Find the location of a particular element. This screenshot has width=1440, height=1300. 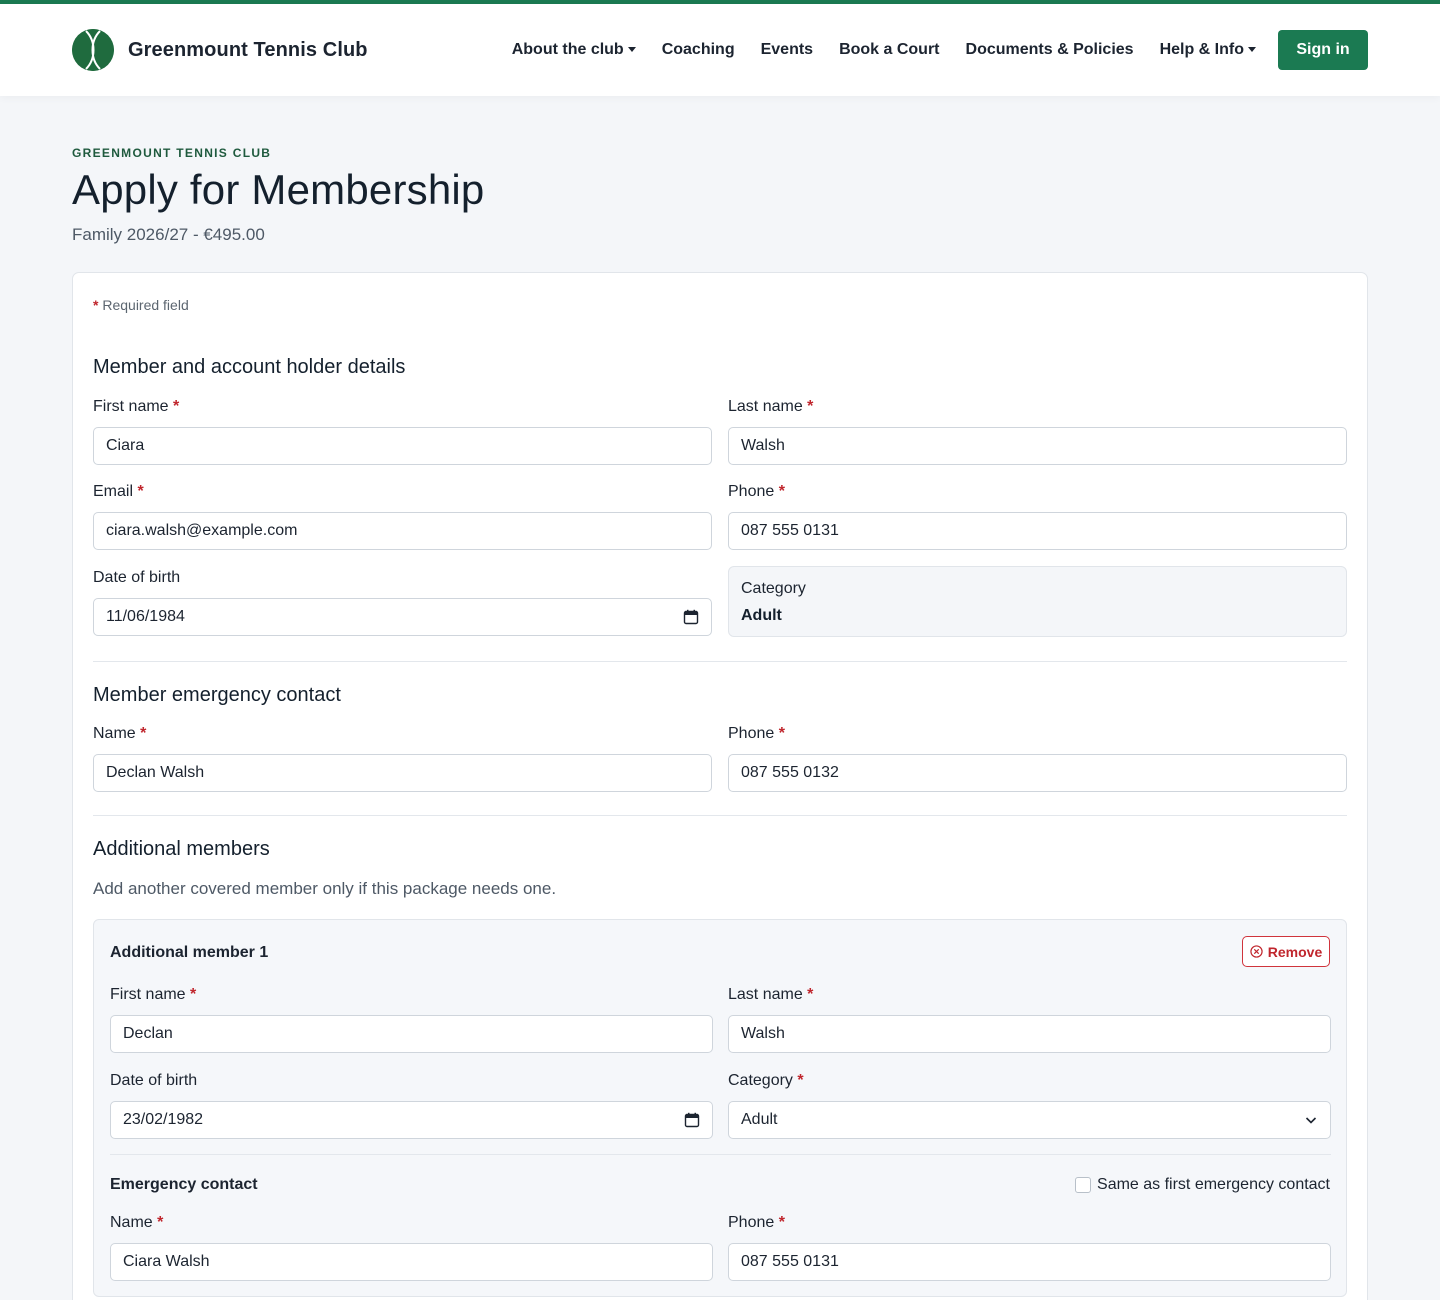

phone-input: 087 555 0131 is located at coordinates (1037, 531).